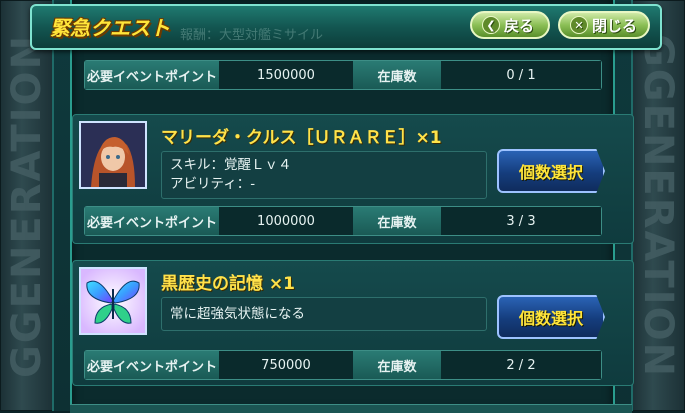 Image resolution: width=685 pixels, height=413 pixels. I want to click on close-button-label: 閉じる, so click(615, 25).